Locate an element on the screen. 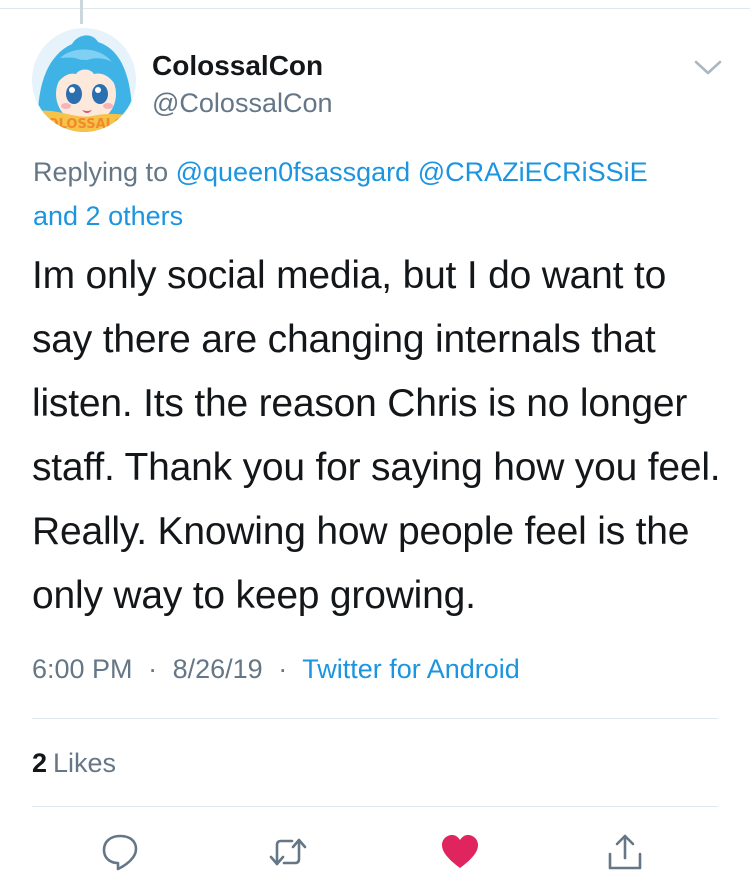  retweet-icon is located at coordinates (288, 852).